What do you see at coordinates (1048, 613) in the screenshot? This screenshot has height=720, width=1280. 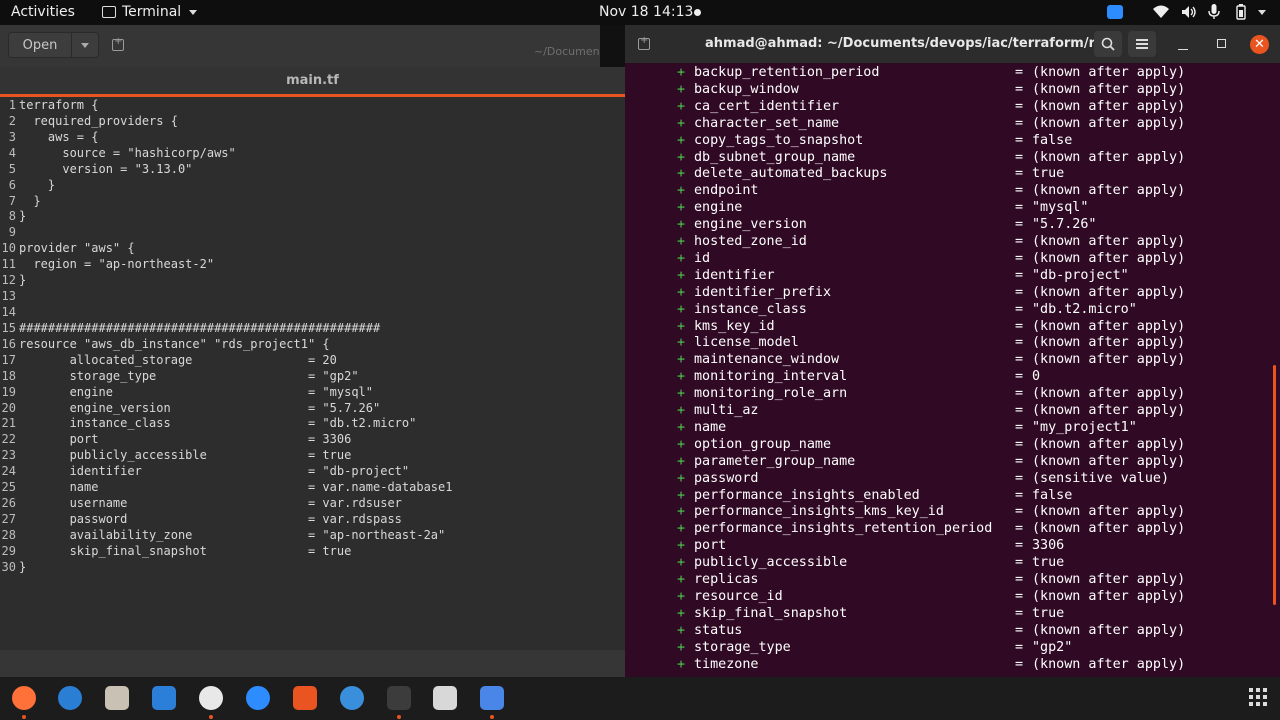 I see `attribute-value: true` at bounding box center [1048, 613].